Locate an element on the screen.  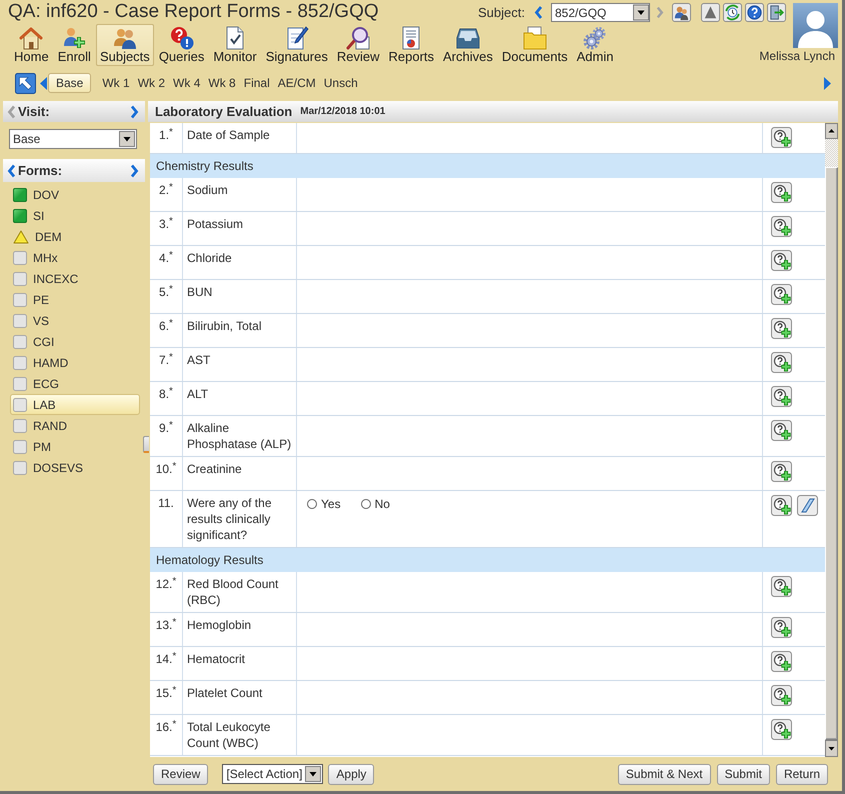
visit-tab: Wk 2 is located at coordinates (151, 83).